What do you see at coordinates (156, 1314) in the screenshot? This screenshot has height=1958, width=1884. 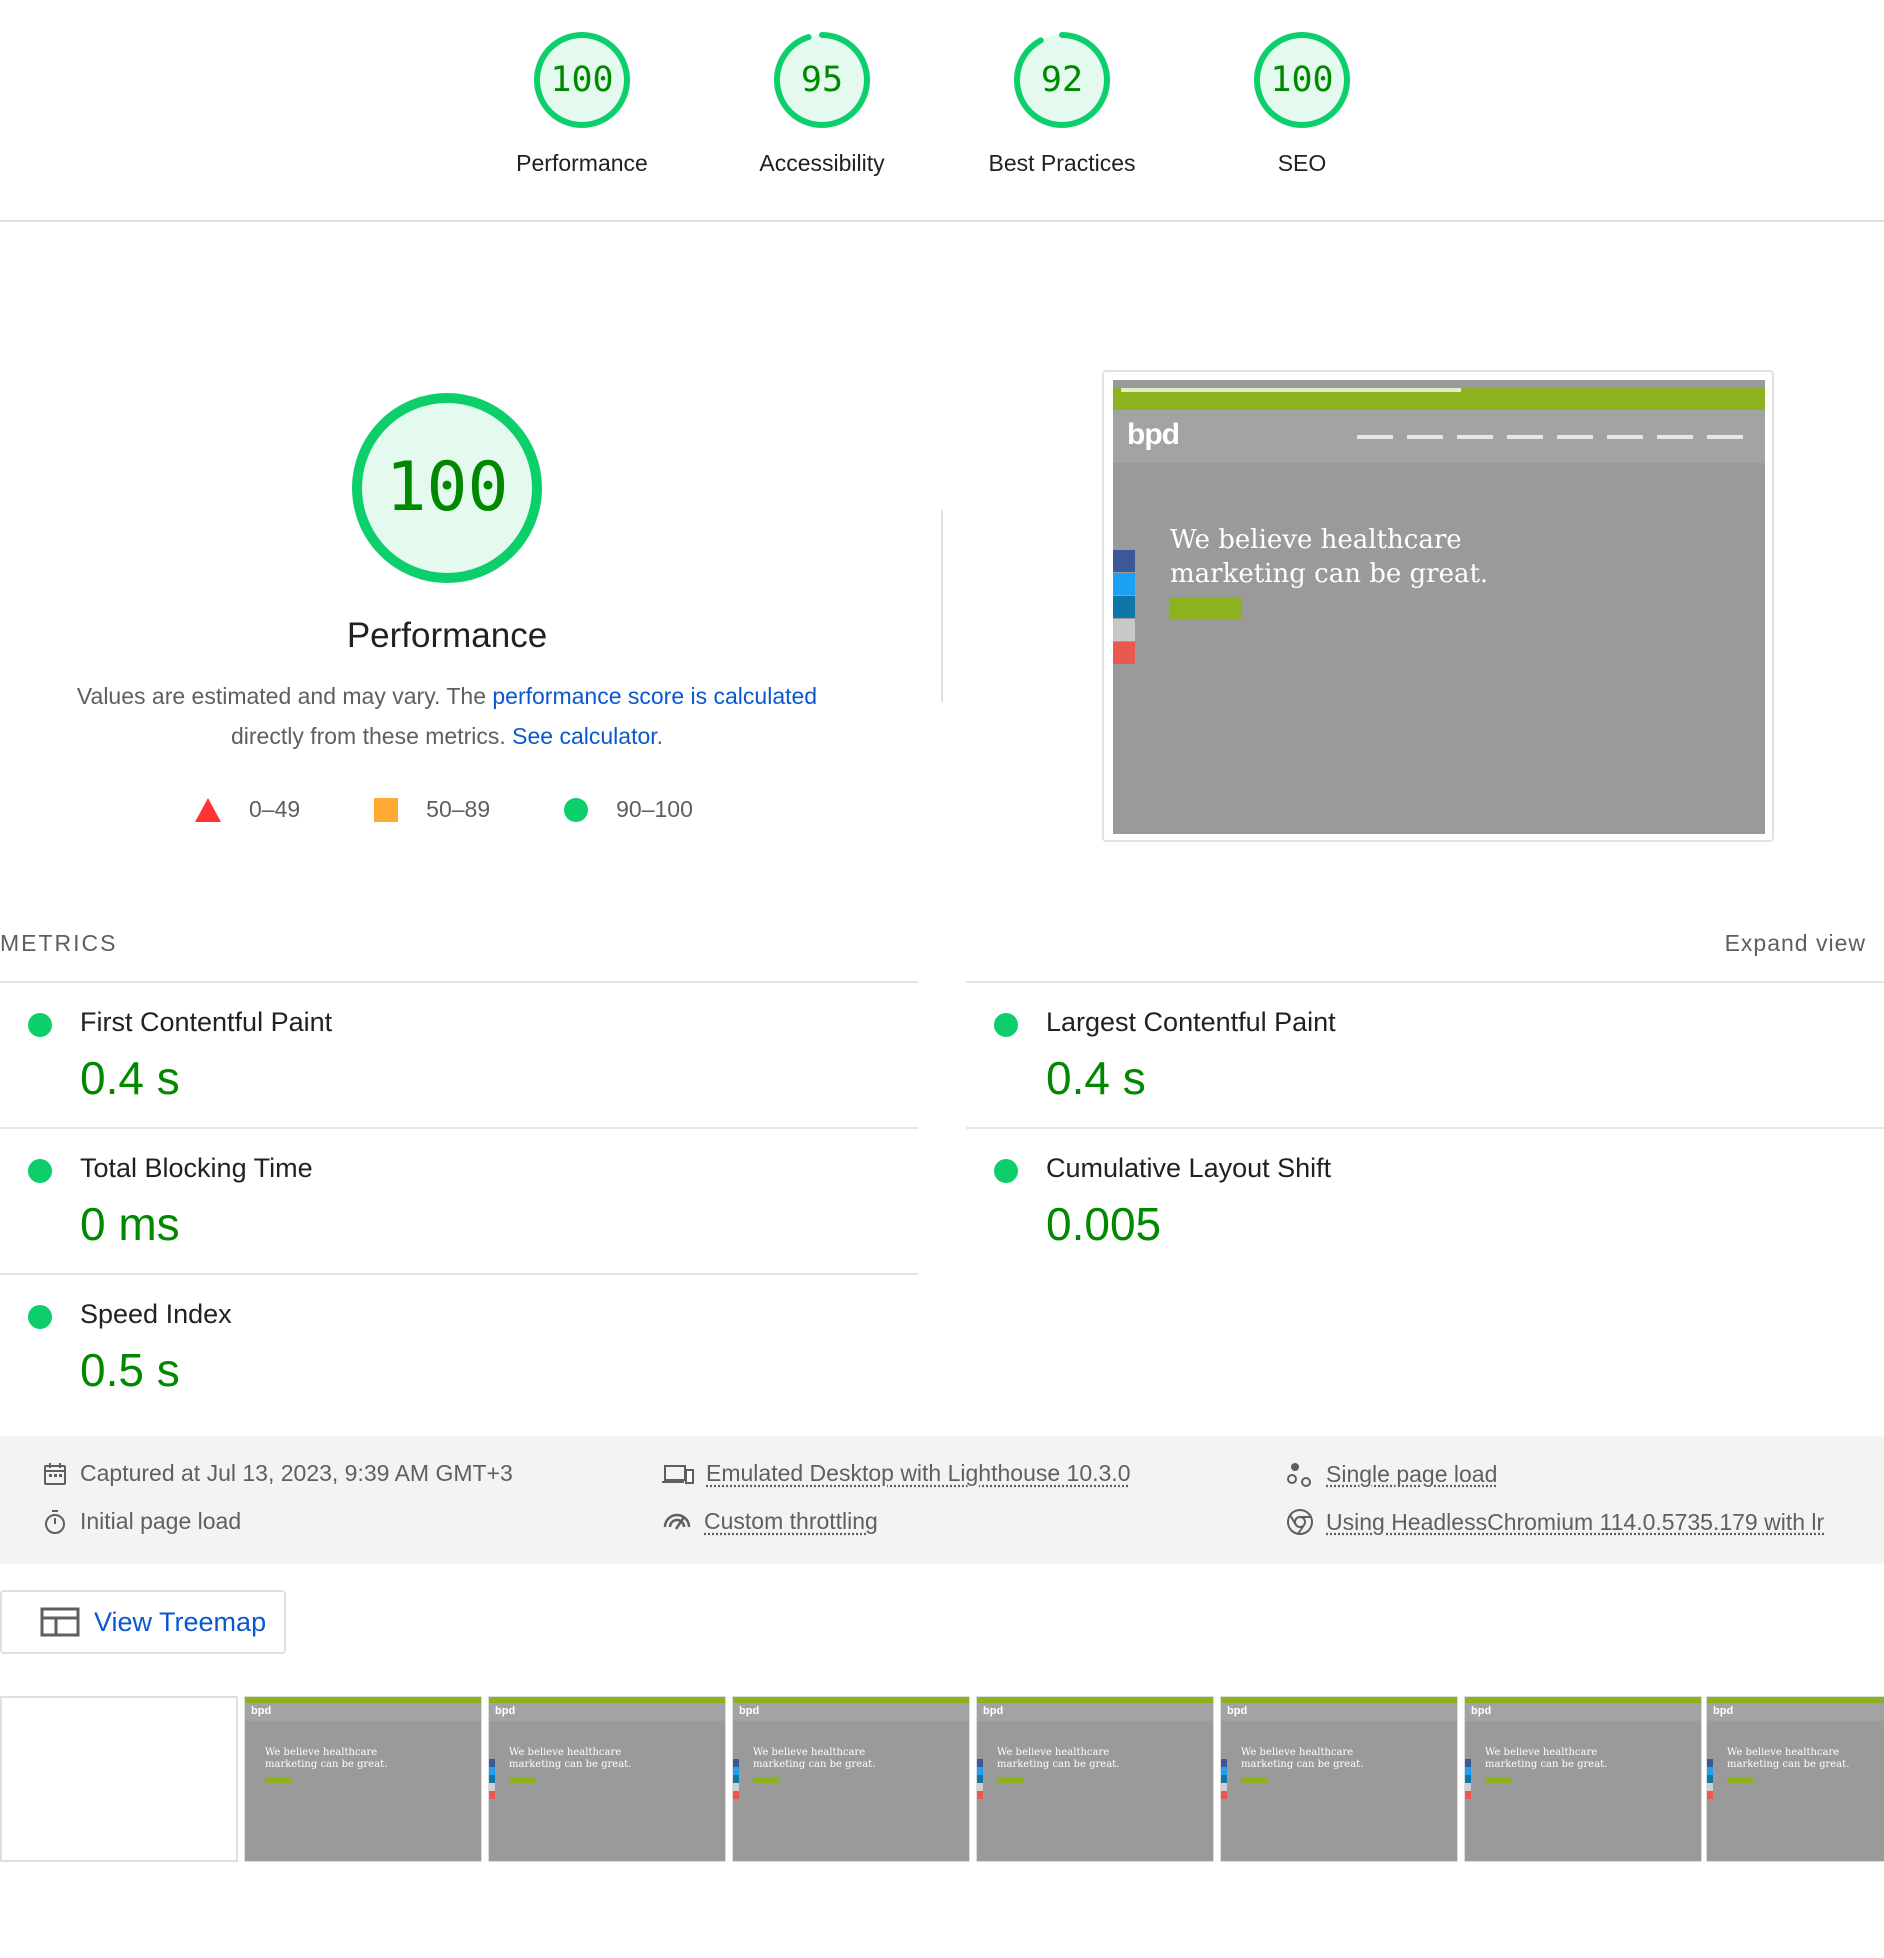 I see `metric-name: Speed Index` at bounding box center [156, 1314].